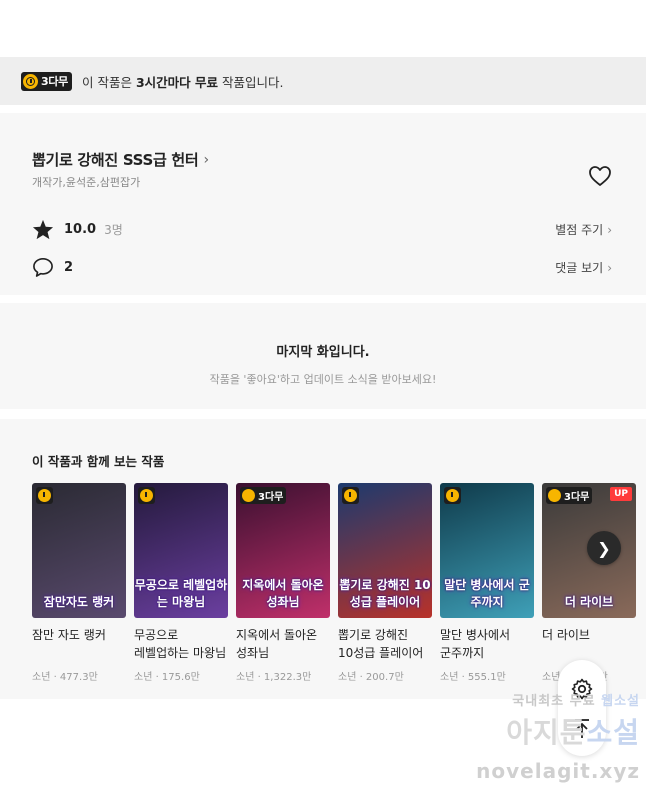  I want to click on recommend-card: 3다무UP더 라이브더 라이브소년 · 1,254만, so click(589, 583).